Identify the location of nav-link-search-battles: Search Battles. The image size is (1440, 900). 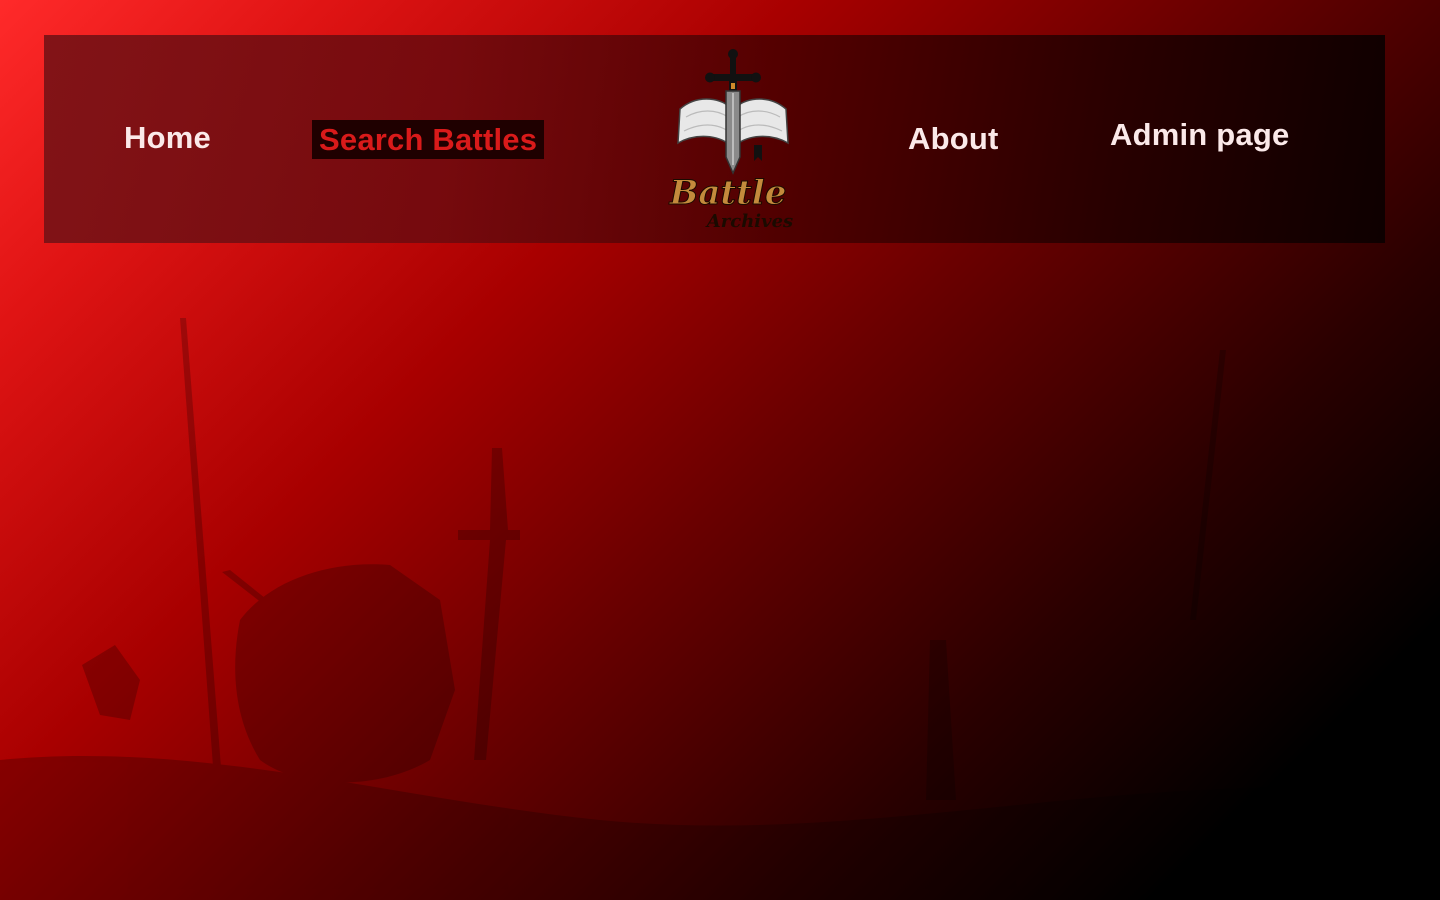
(428, 139).